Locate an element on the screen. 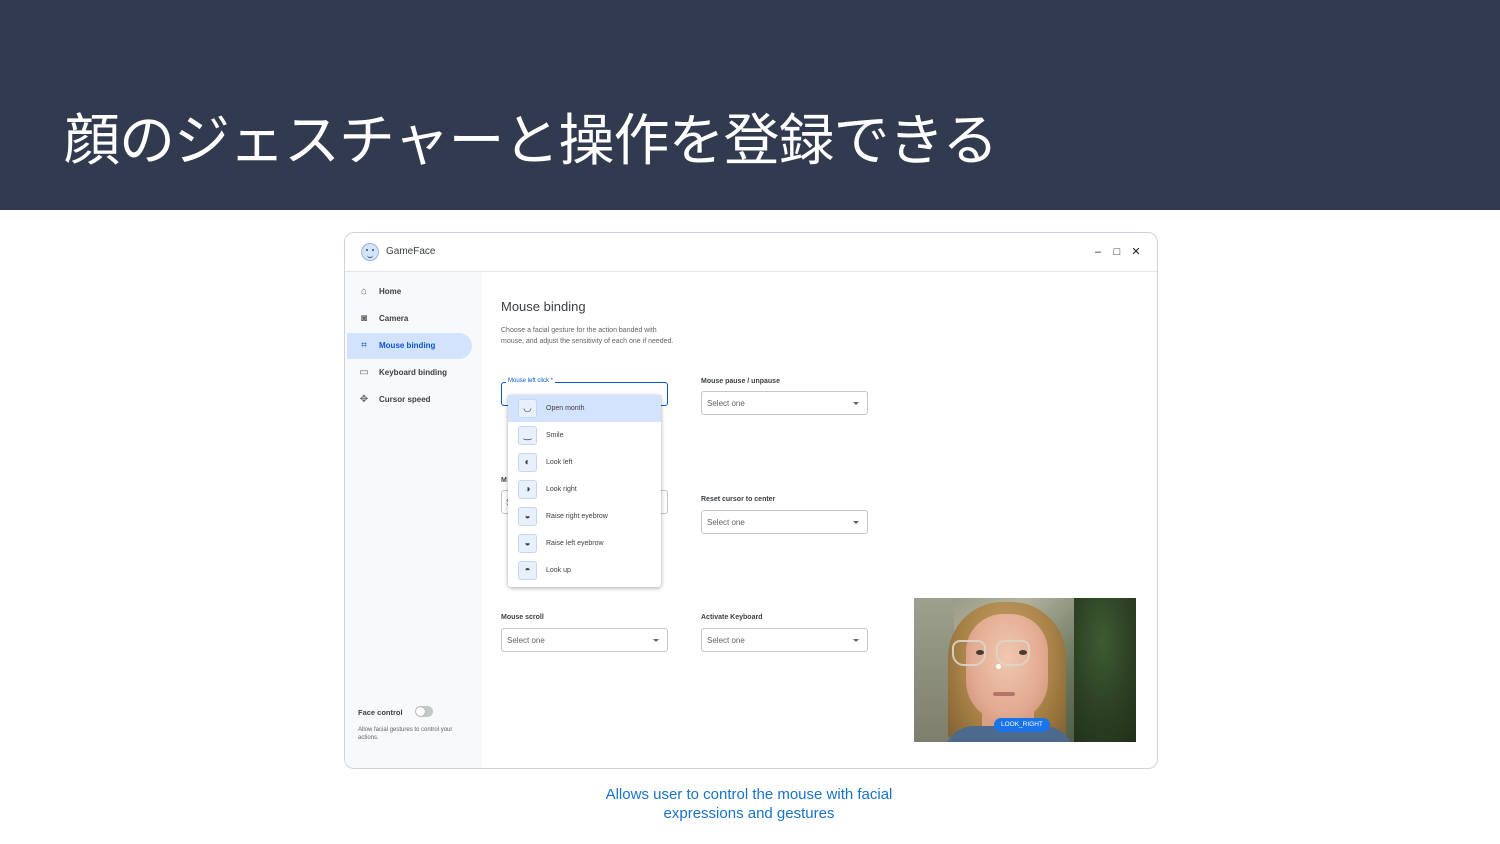 The width and height of the screenshot is (1500, 844). face-control-label: Face control is located at coordinates (380, 712).